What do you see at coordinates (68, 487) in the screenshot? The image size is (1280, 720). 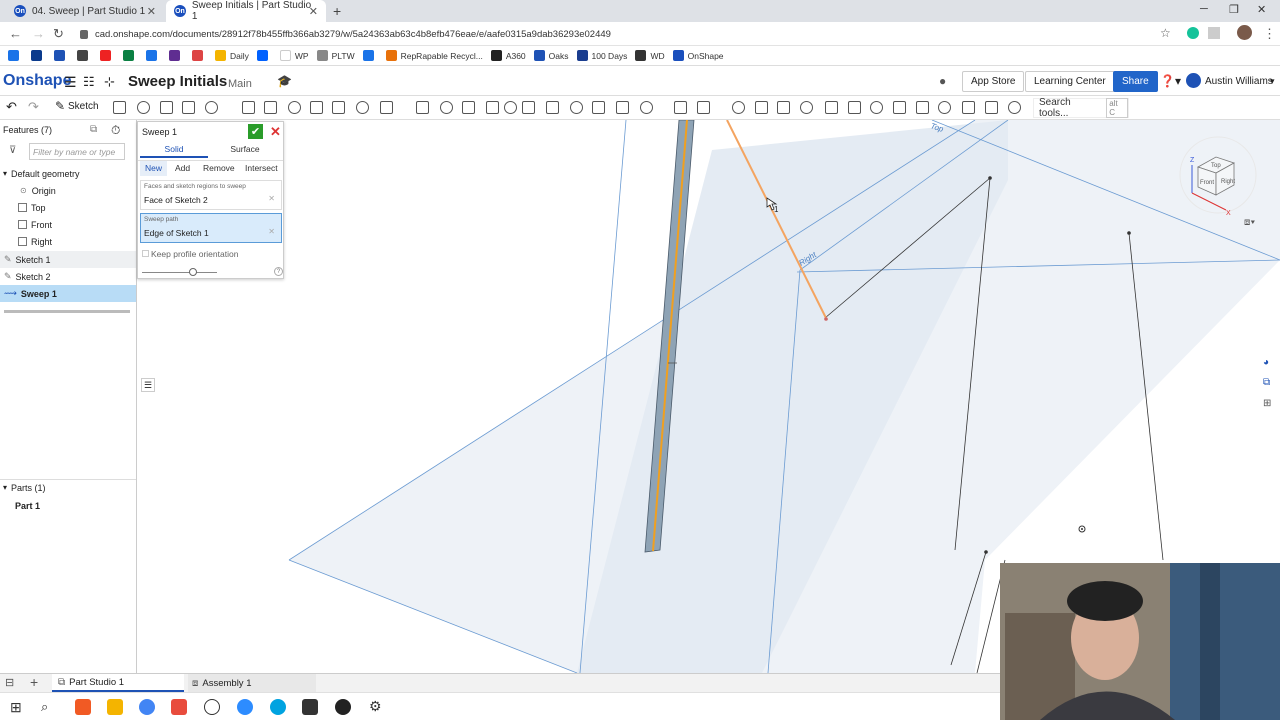 I see `parts-group: ▾ Parts (1)` at bounding box center [68, 487].